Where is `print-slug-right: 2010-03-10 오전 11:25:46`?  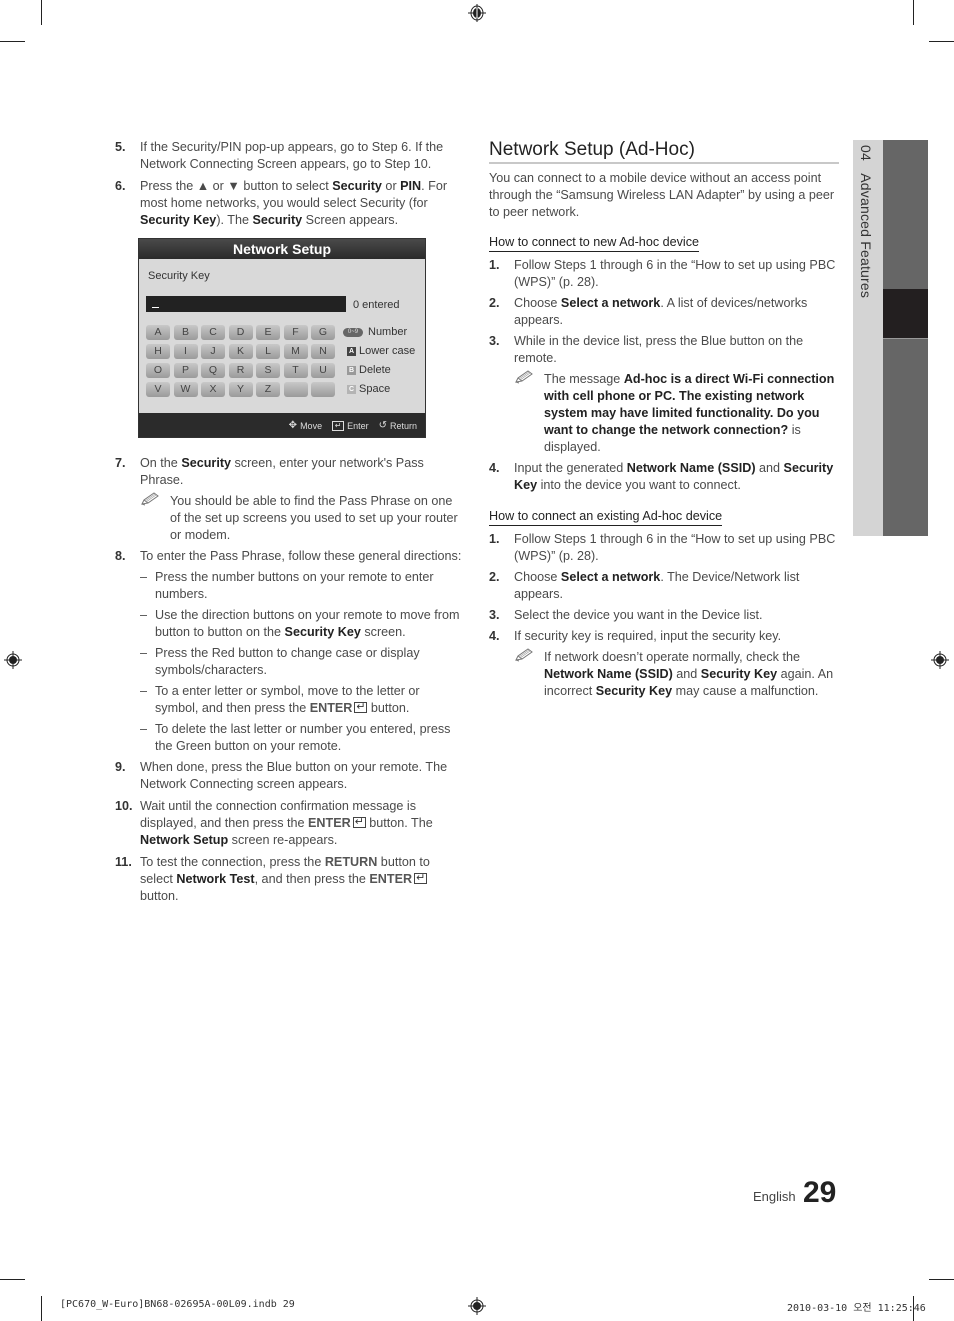
print-slug-right: 2010-03-10 오전 11:25:46 is located at coordinates (856, 1308).